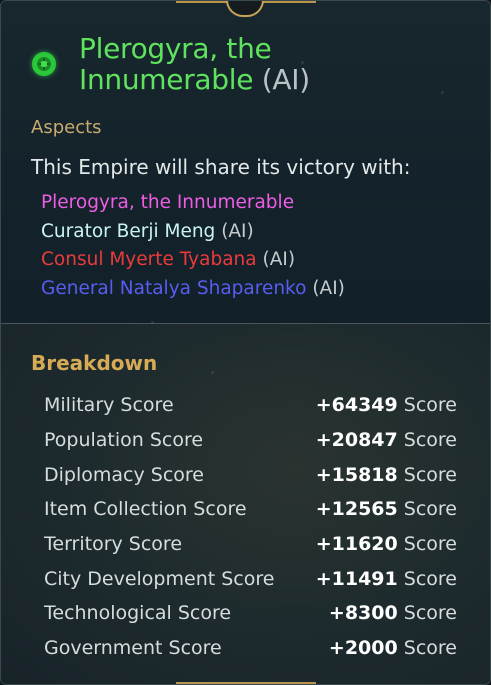 Image resolution: width=491 pixels, height=685 pixels. I want to click on partner-name: Curator Berji Meng, so click(128, 231).